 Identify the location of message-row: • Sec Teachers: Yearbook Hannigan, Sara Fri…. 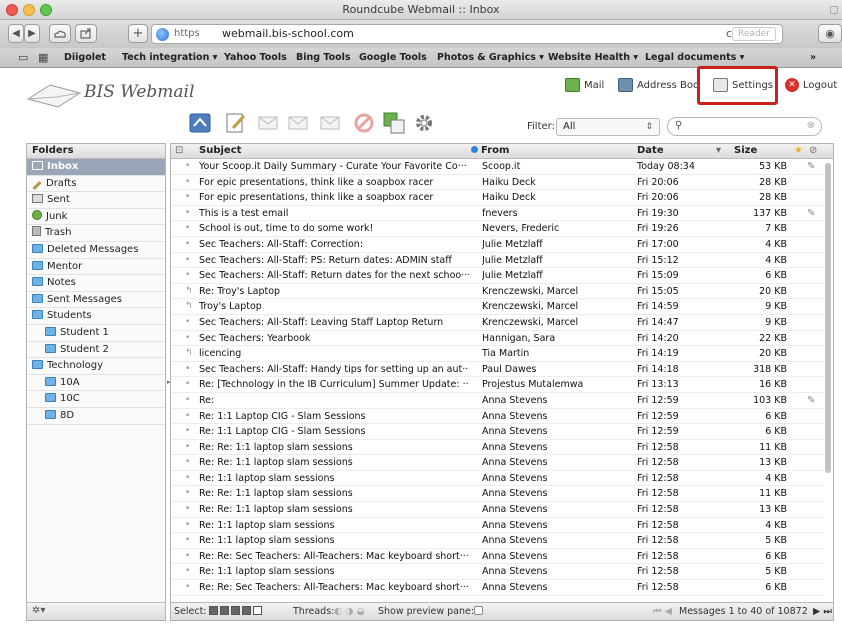
(497, 339).